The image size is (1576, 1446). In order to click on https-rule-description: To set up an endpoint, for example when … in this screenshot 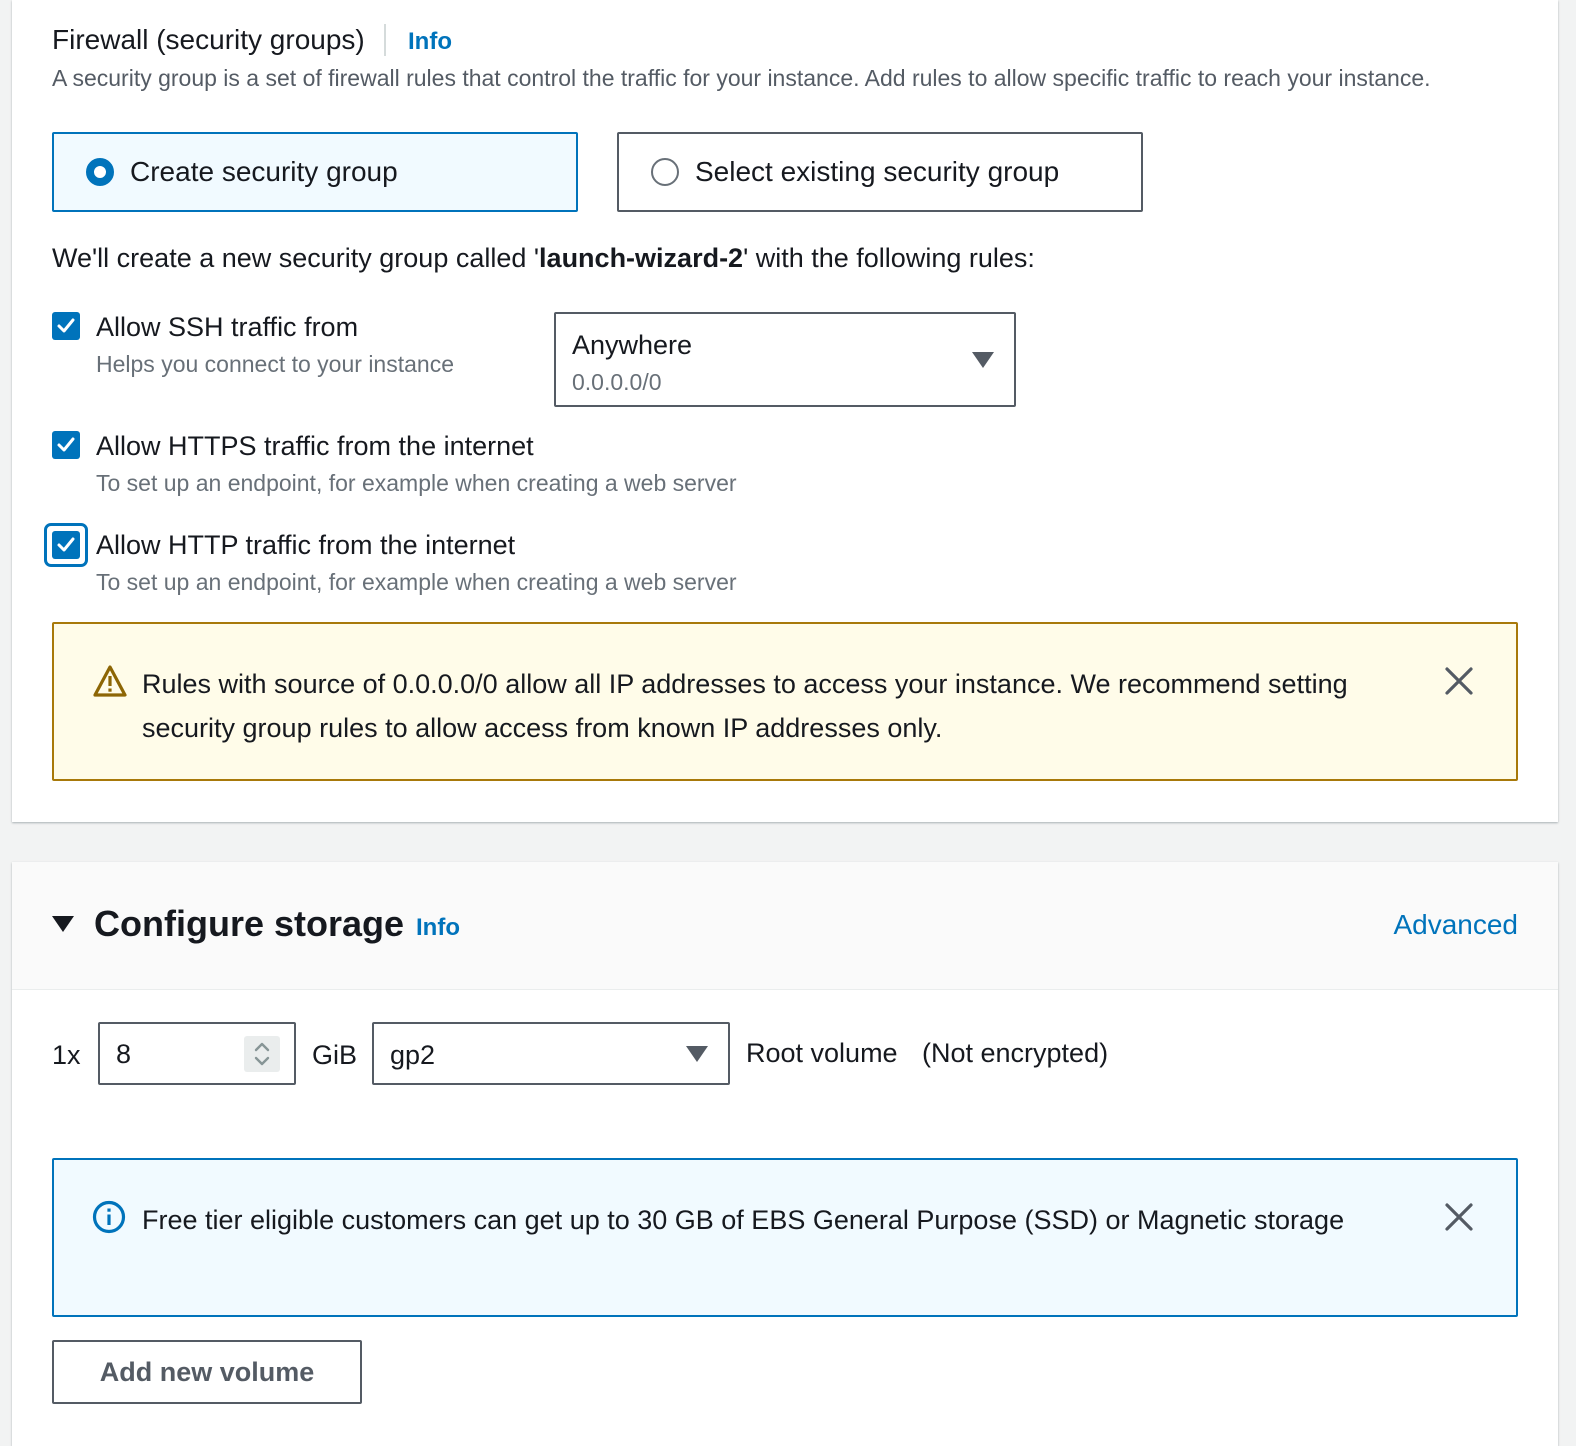, I will do `click(416, 483)`.